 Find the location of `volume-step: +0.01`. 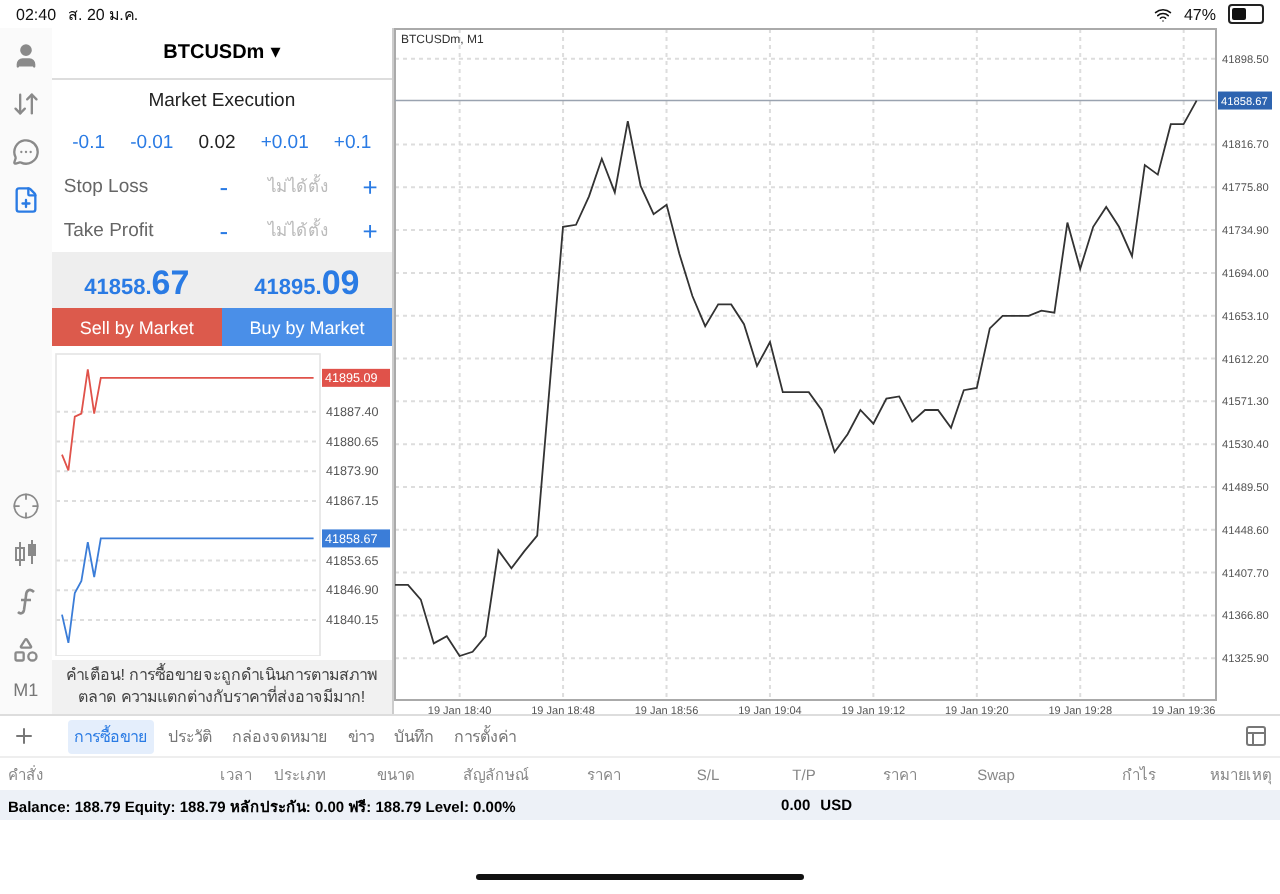

volume-step: +0.01 is located at coordinates (284, 142).